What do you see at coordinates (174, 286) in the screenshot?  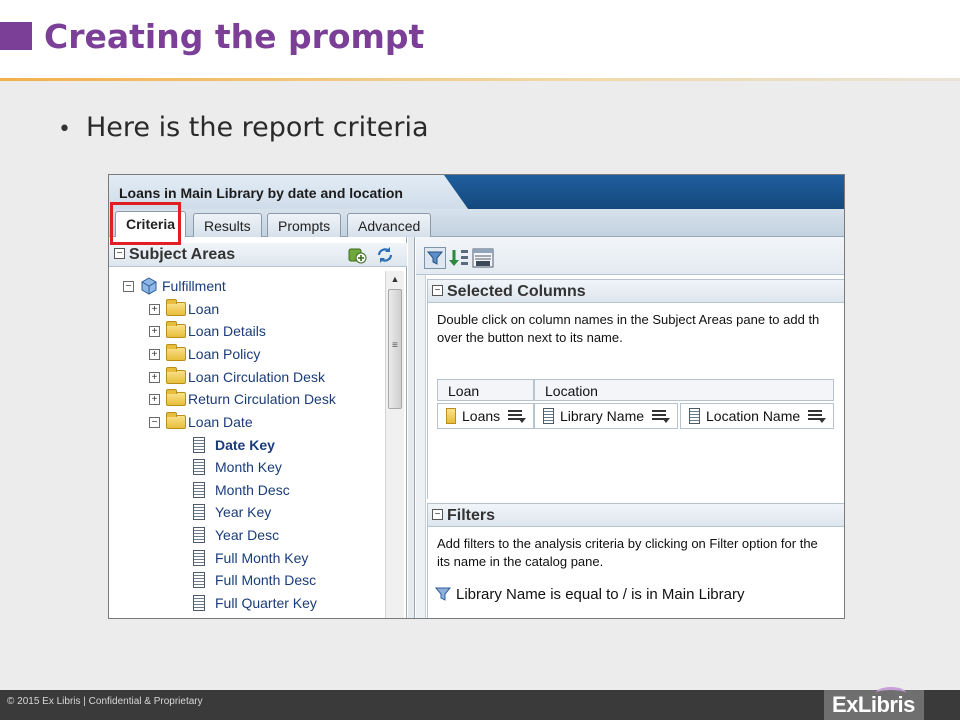 I see `tree-item-root: − Fulfillment` at bounding box center [174, 286].